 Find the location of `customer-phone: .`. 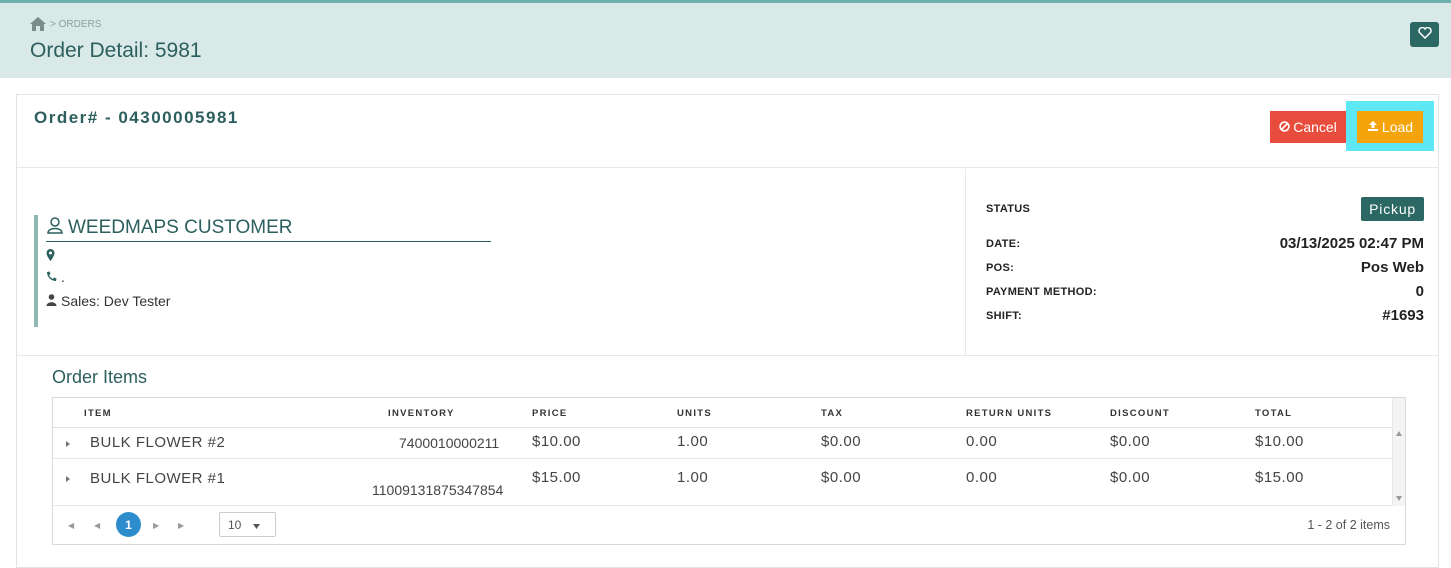

customer-phone: . is located at coordinates (270, 277).